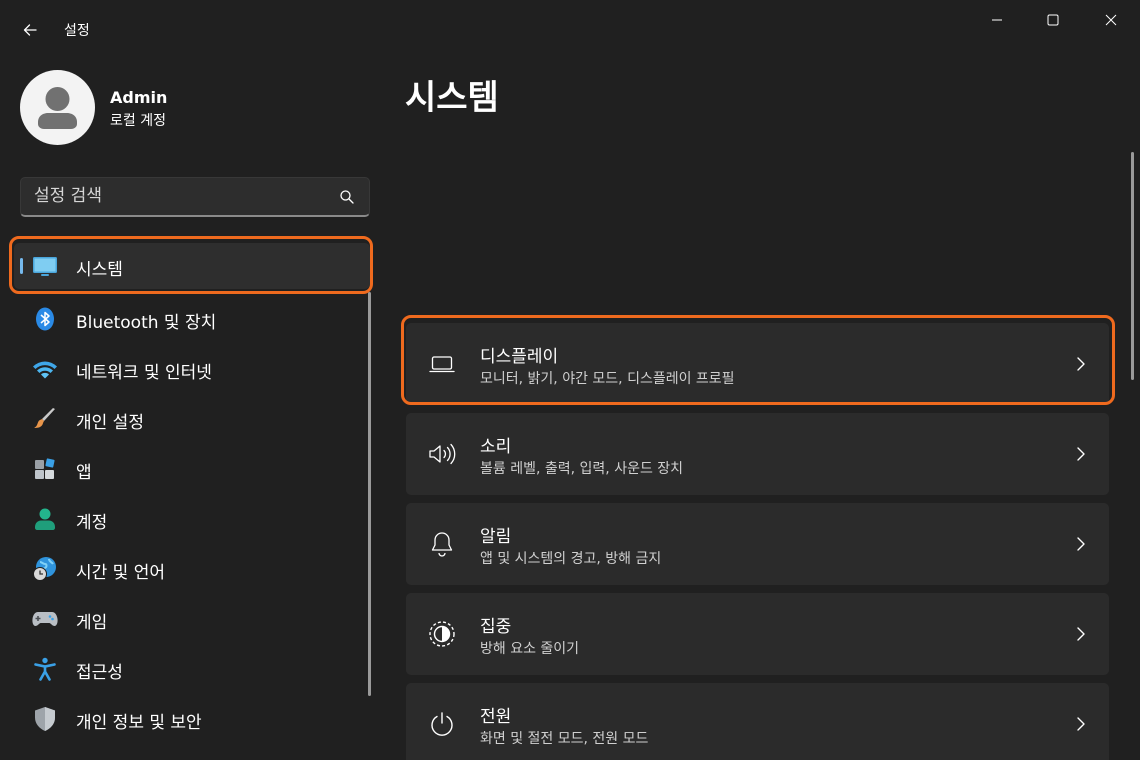  I want to click on app-title: 설정, so click(77, 31).